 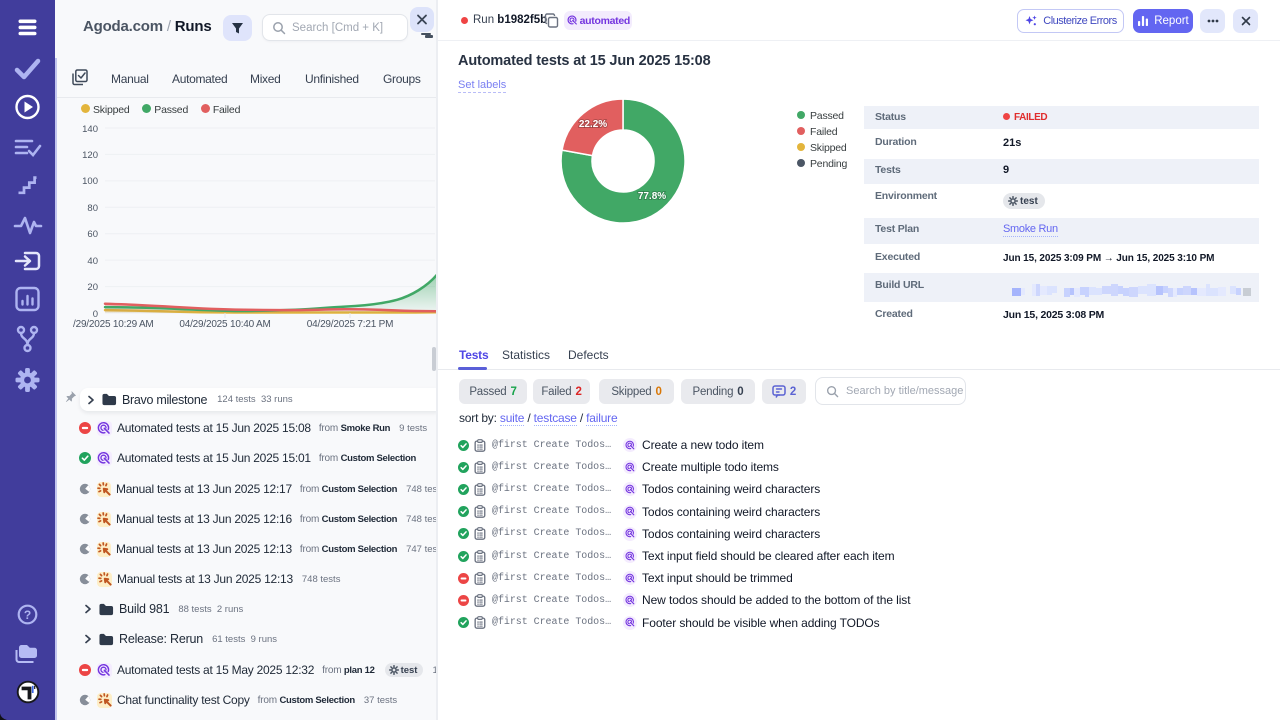 What do you see at coordinates (90, 181) in the screenshot?
I see `svg-text: 100` at bounding box center [90, 181].